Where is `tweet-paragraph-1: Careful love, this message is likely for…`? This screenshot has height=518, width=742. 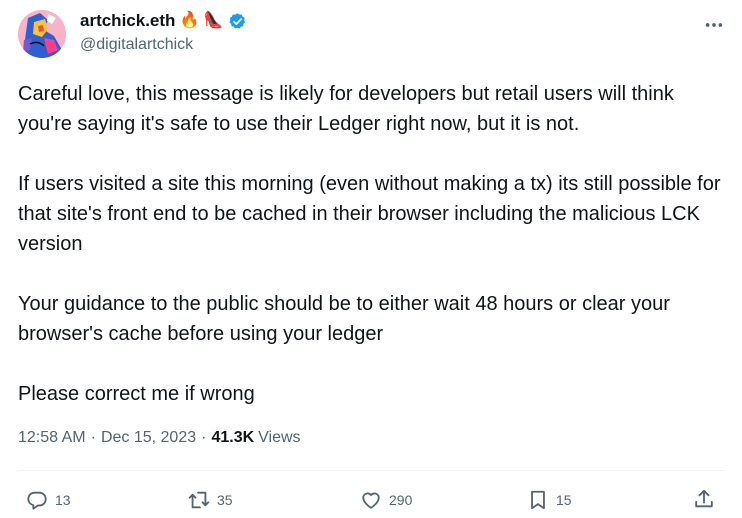 tweet-paragraph-1: Careful love, this message is likely for… is located at coordinates (346, 109).